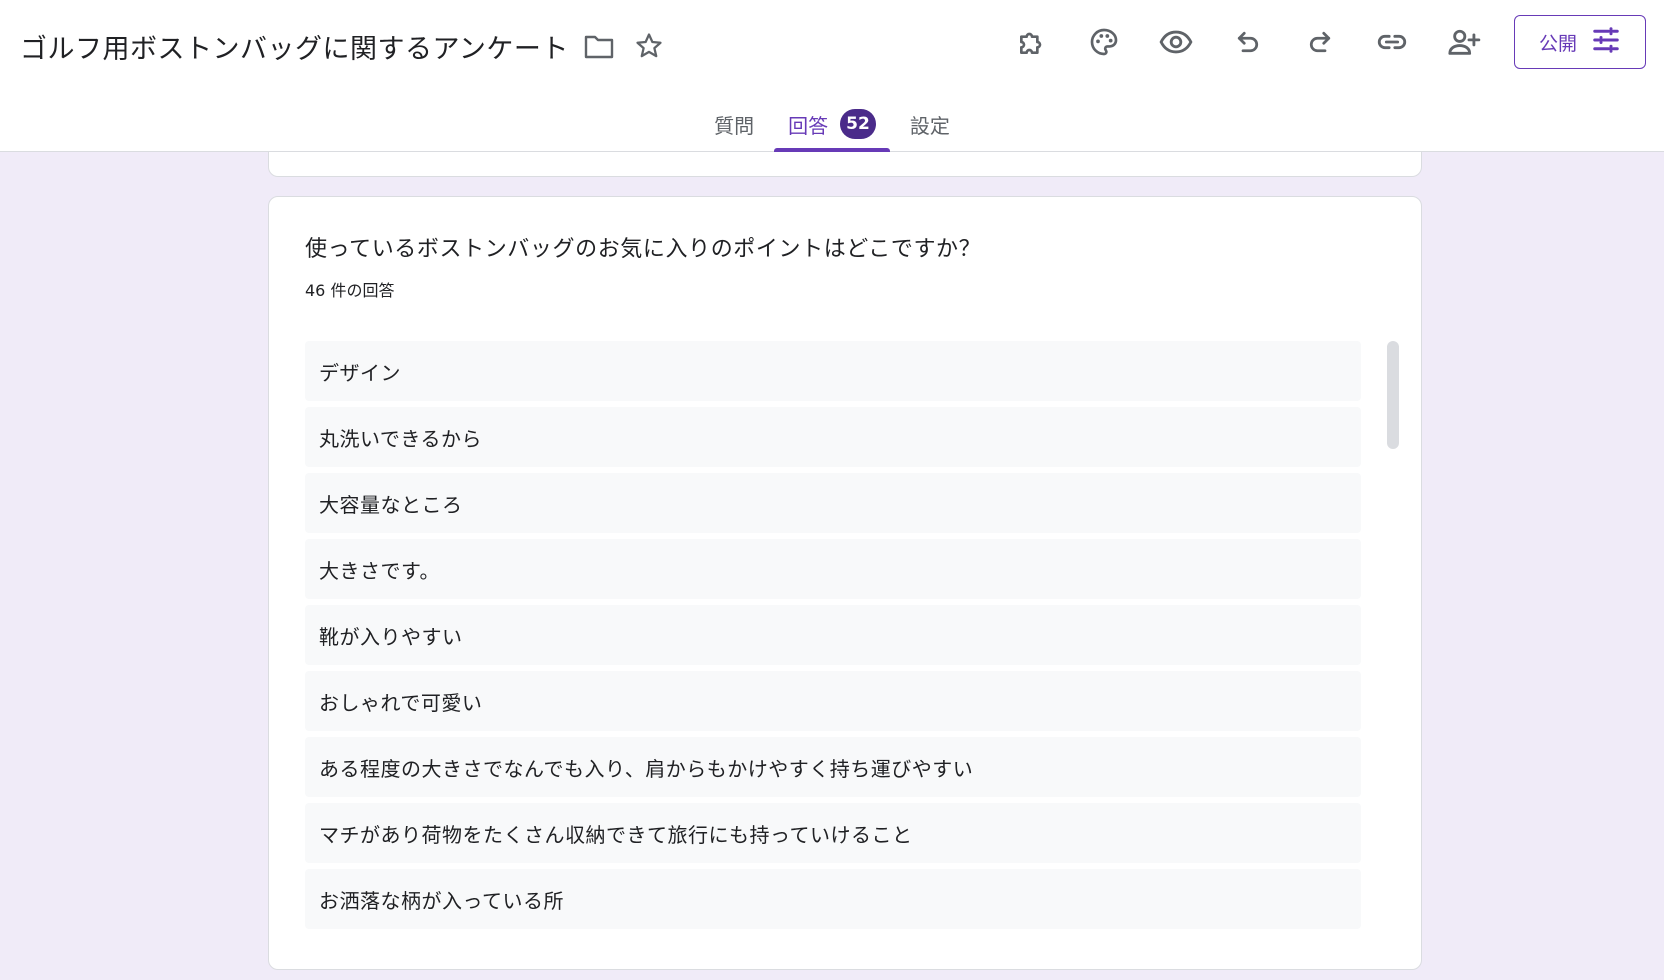  I want to click on list-item: デザイン, so click(833, 371).